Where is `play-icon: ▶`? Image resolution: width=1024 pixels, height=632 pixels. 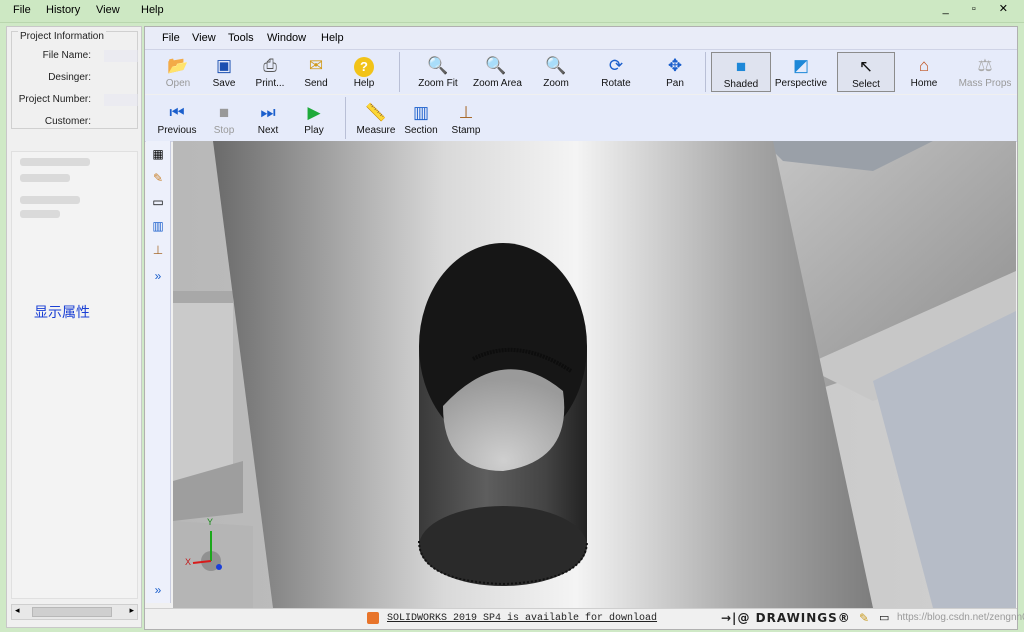 play-icon: ▶ is located at coordinates (314, 112).